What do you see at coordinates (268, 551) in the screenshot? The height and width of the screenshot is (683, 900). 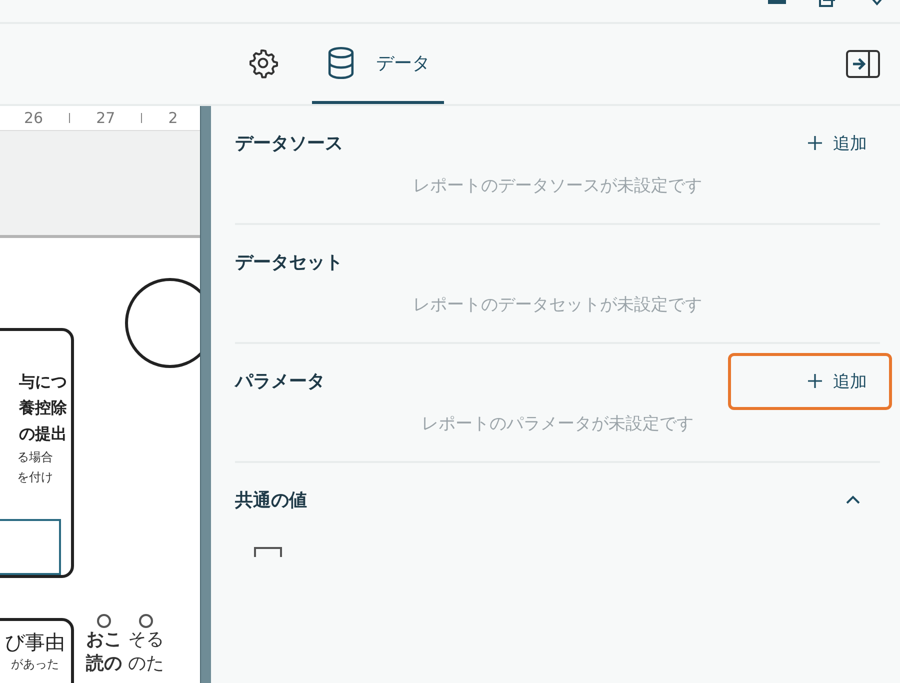 I see `calendar-icon` at bounding box center [268, 551].